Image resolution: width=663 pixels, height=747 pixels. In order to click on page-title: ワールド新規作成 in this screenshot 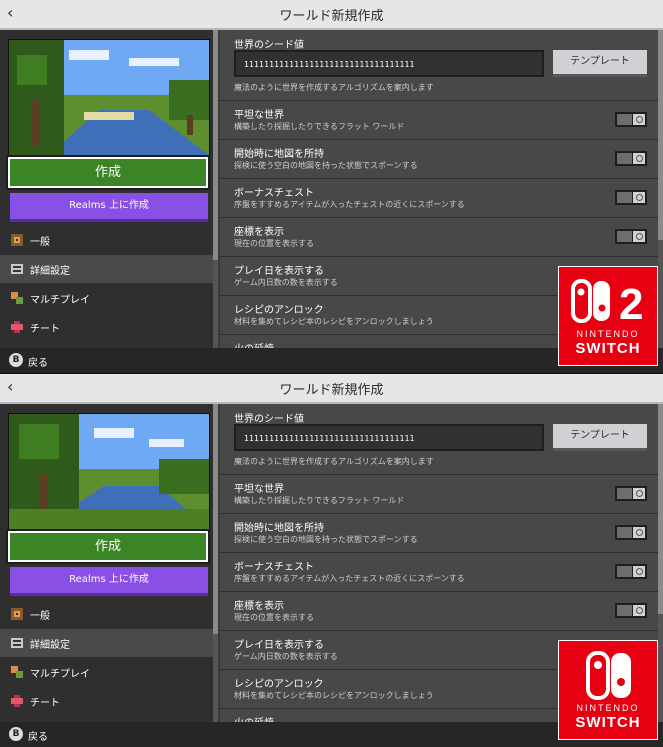, I will do `click(331, 16)`.